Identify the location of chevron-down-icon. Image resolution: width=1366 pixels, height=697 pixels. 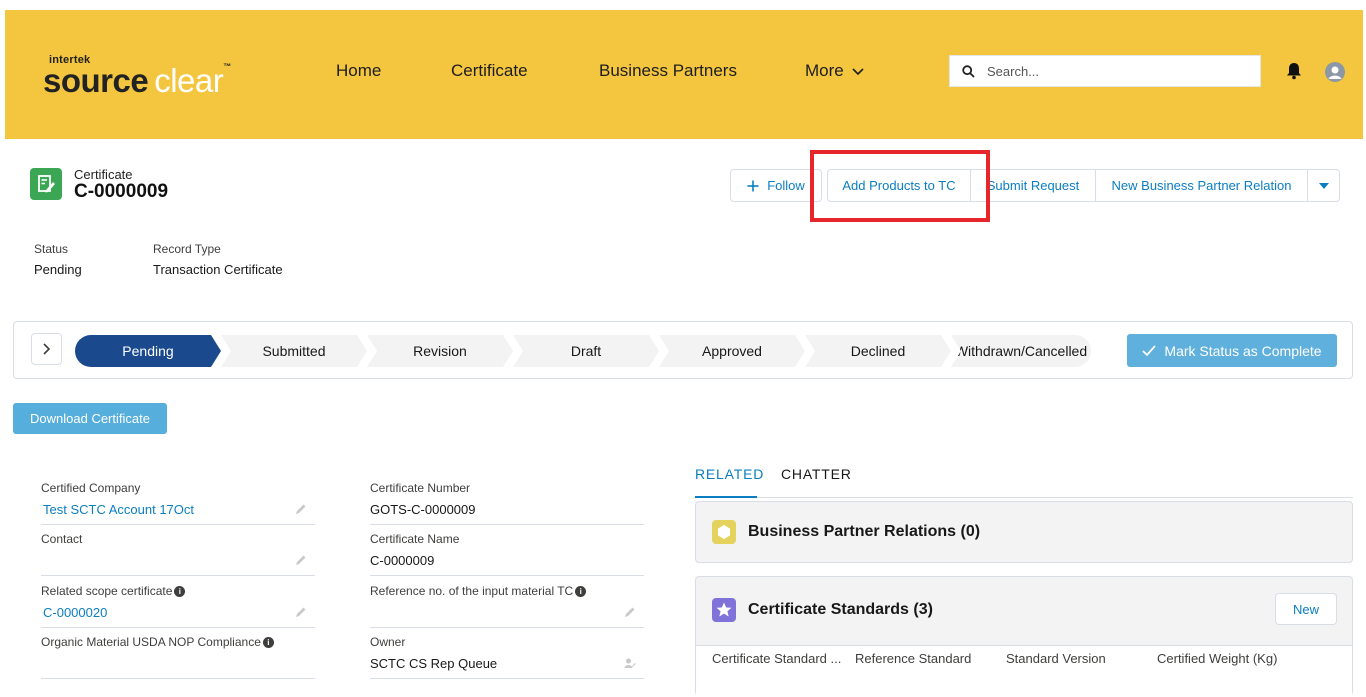
(858, 72).